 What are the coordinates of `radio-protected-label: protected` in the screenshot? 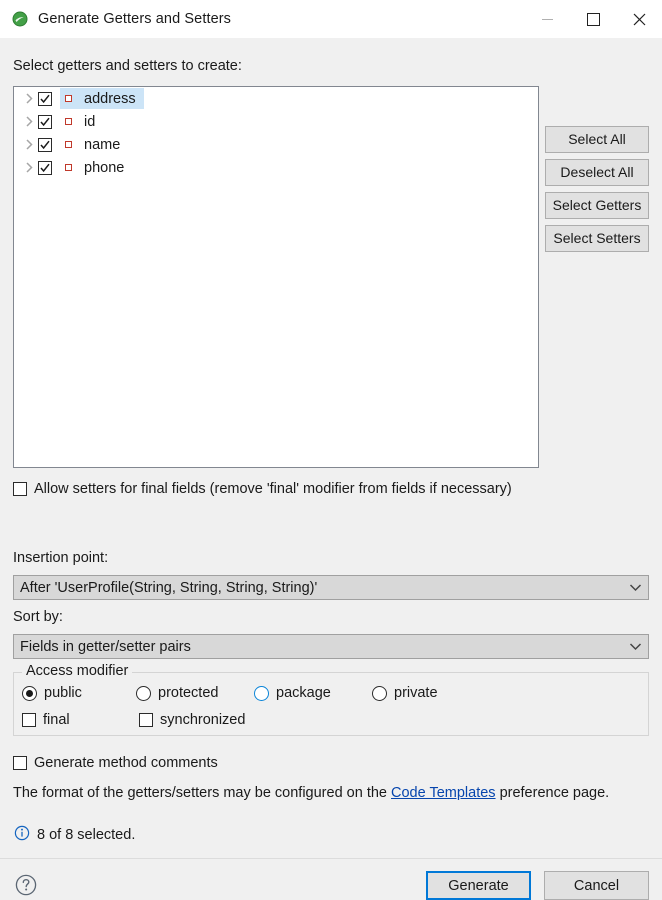 It's located at (188, 693).